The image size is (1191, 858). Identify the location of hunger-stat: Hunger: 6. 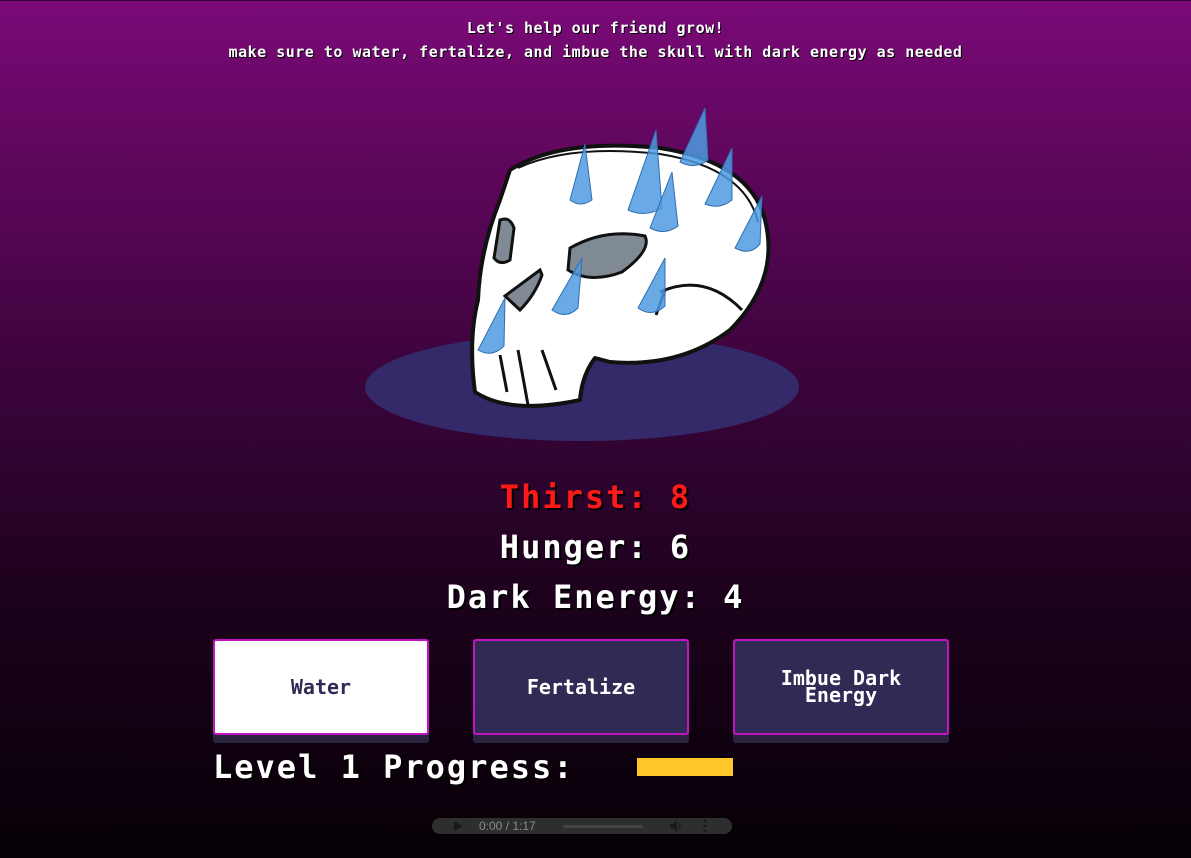
(595, 547).